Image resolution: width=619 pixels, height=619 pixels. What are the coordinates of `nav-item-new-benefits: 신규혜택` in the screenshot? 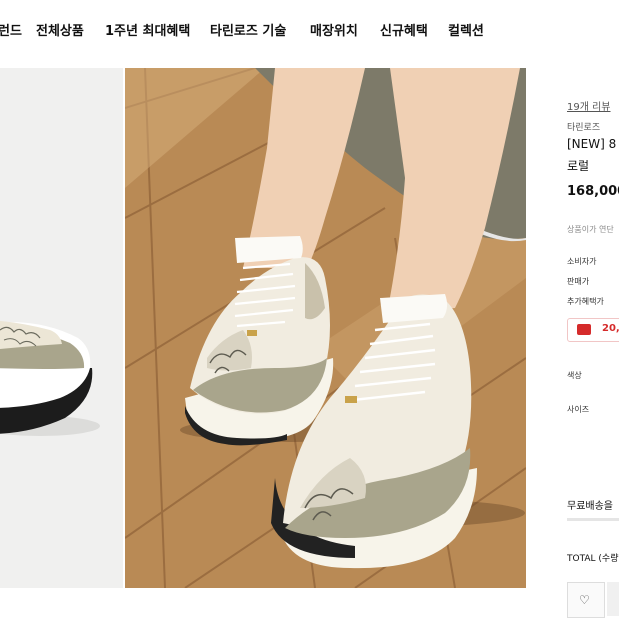 It's located at (404, 29).